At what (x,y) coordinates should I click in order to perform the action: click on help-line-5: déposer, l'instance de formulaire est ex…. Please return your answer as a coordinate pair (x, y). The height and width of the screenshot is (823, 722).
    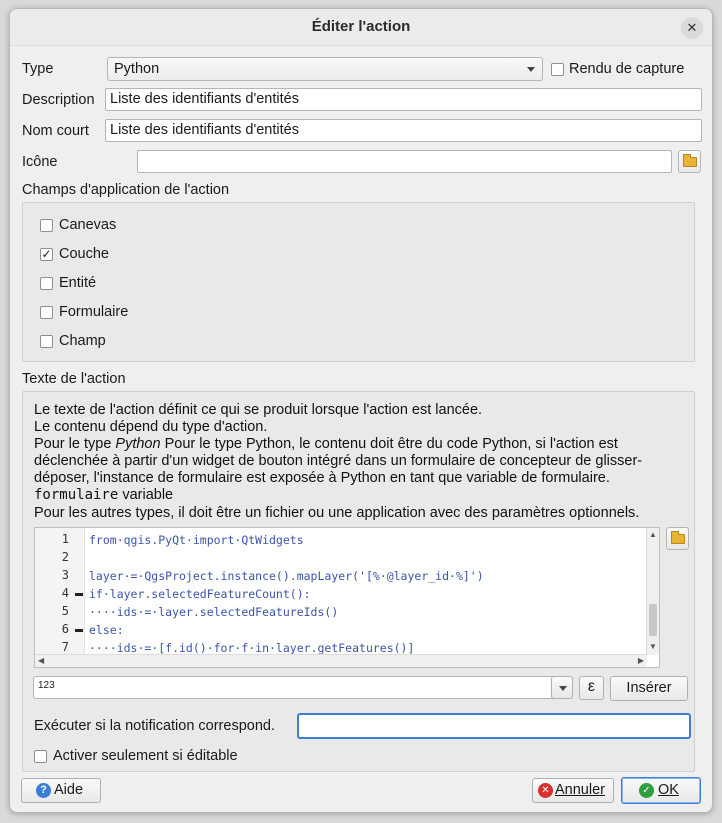
    Looking at the image, I should click on (322, 478).